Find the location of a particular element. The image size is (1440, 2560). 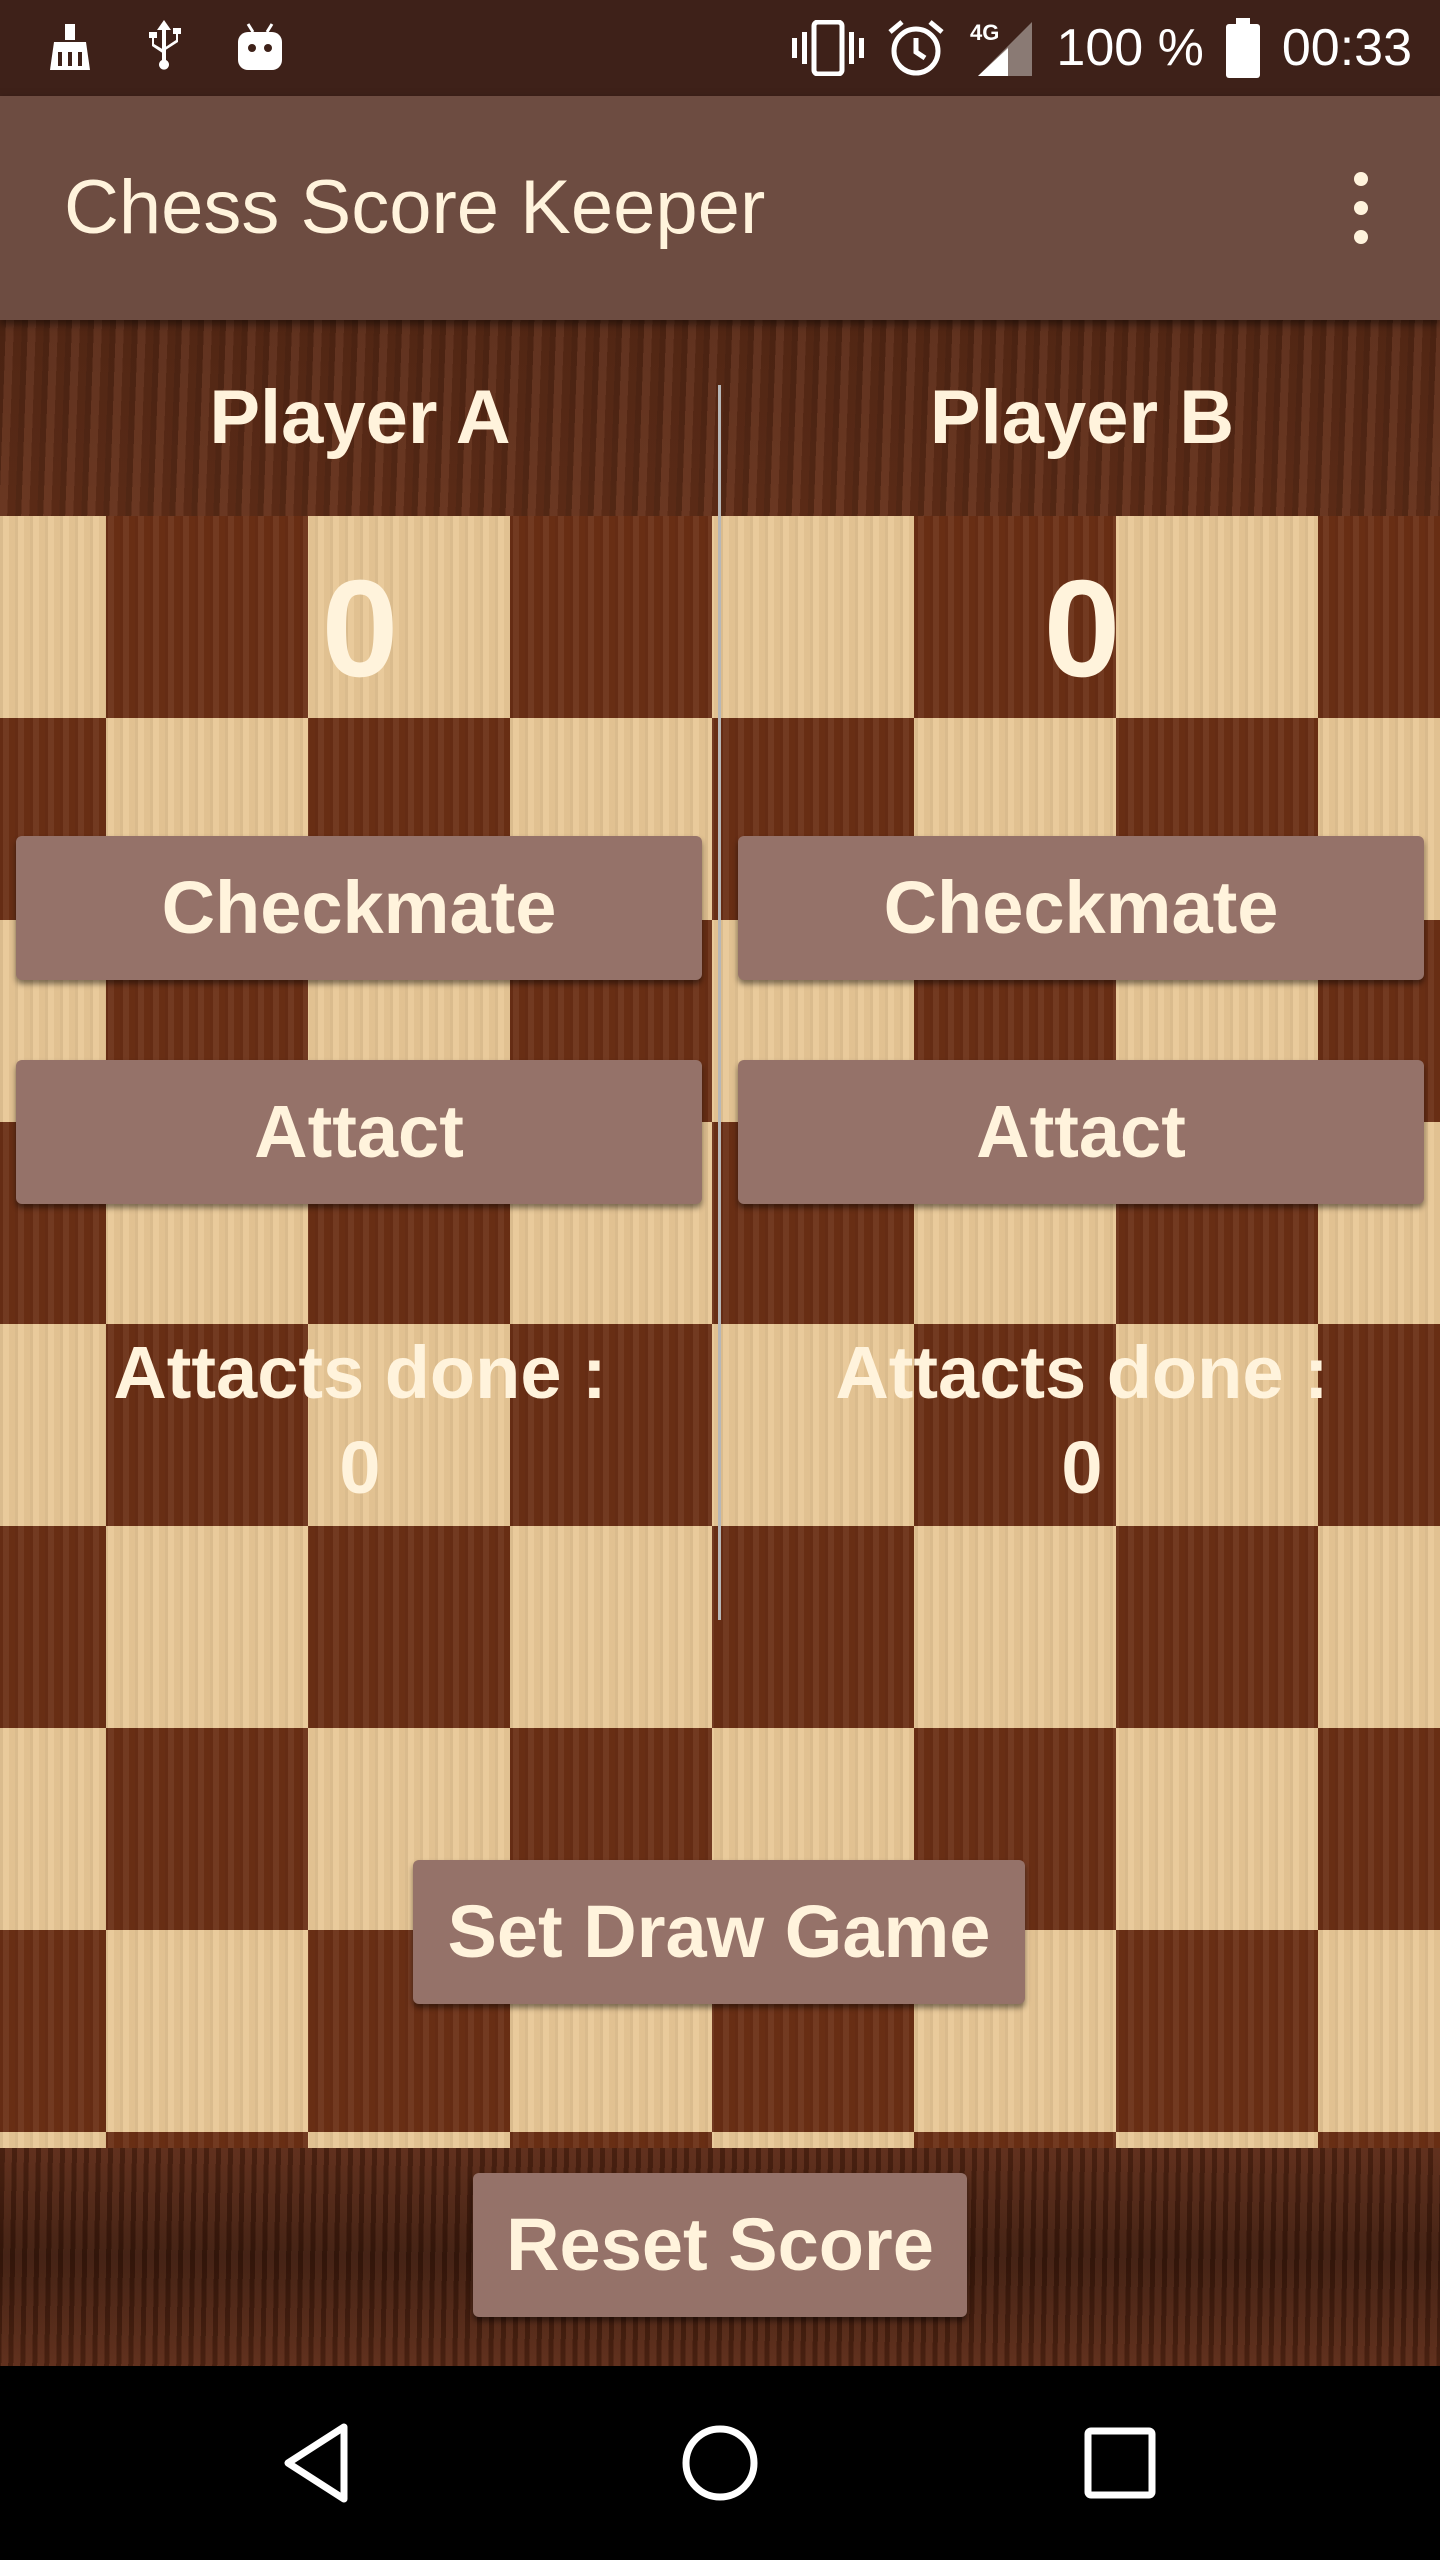

back-button is located at coordinates (320, 2463).